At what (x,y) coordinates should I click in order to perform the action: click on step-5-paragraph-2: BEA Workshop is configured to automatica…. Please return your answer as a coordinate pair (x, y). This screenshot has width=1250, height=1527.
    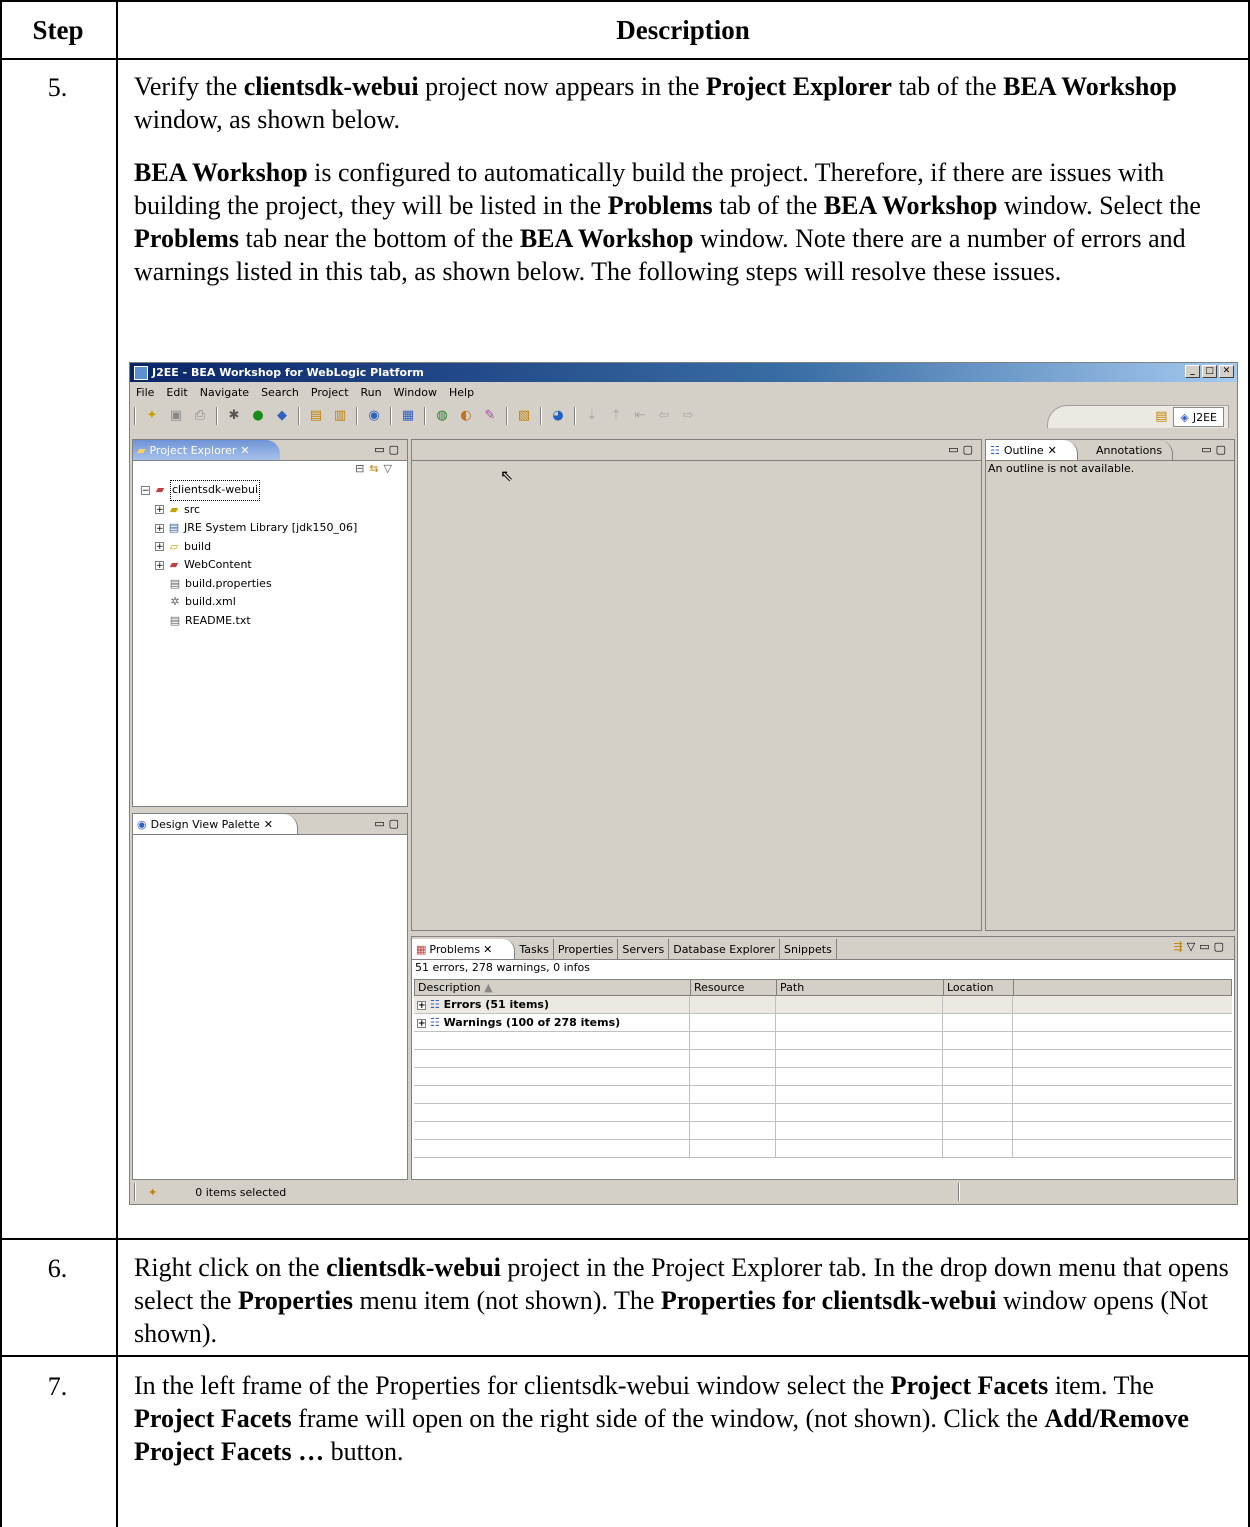
    Looking at the image, I should click on (683, 222).